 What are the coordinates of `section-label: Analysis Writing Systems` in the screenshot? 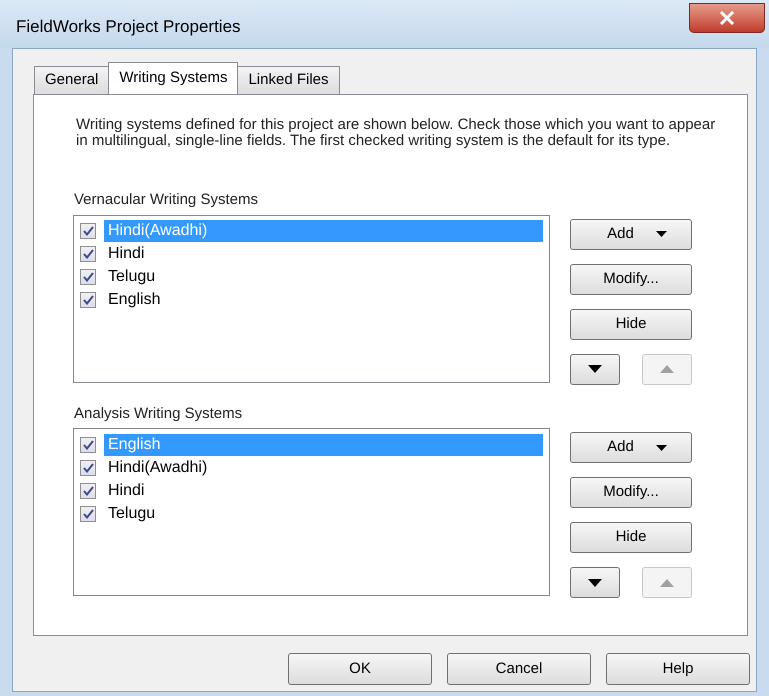 It's located at (159, 414).